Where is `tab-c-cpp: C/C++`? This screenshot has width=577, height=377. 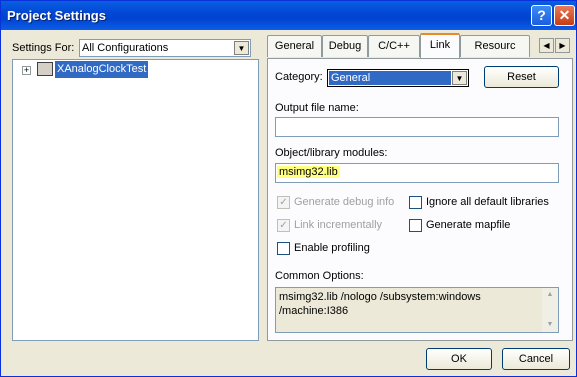
tab-c-cpp: C/C++ is located at coordinates (394, 46).